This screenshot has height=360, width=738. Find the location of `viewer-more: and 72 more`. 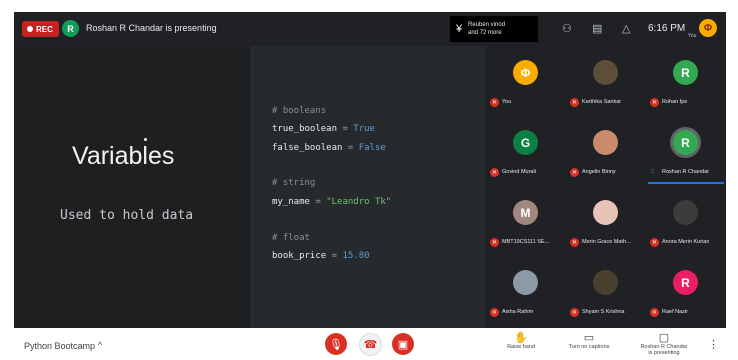

viewer-more: and 72 more is located at coordinates (485, 33).